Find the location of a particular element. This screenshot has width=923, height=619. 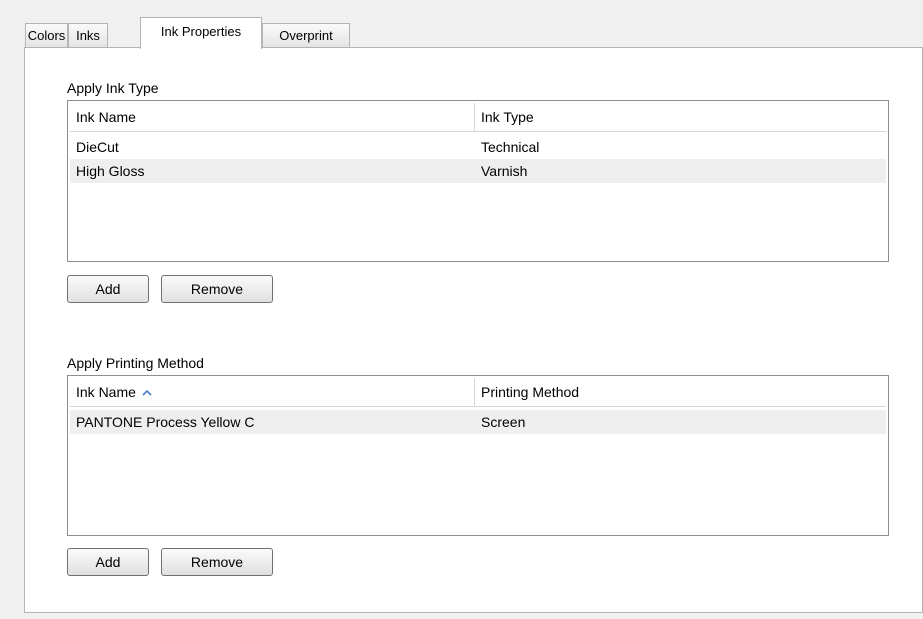

ink-name-cell: DieCut is located at coordinates (97, 147).